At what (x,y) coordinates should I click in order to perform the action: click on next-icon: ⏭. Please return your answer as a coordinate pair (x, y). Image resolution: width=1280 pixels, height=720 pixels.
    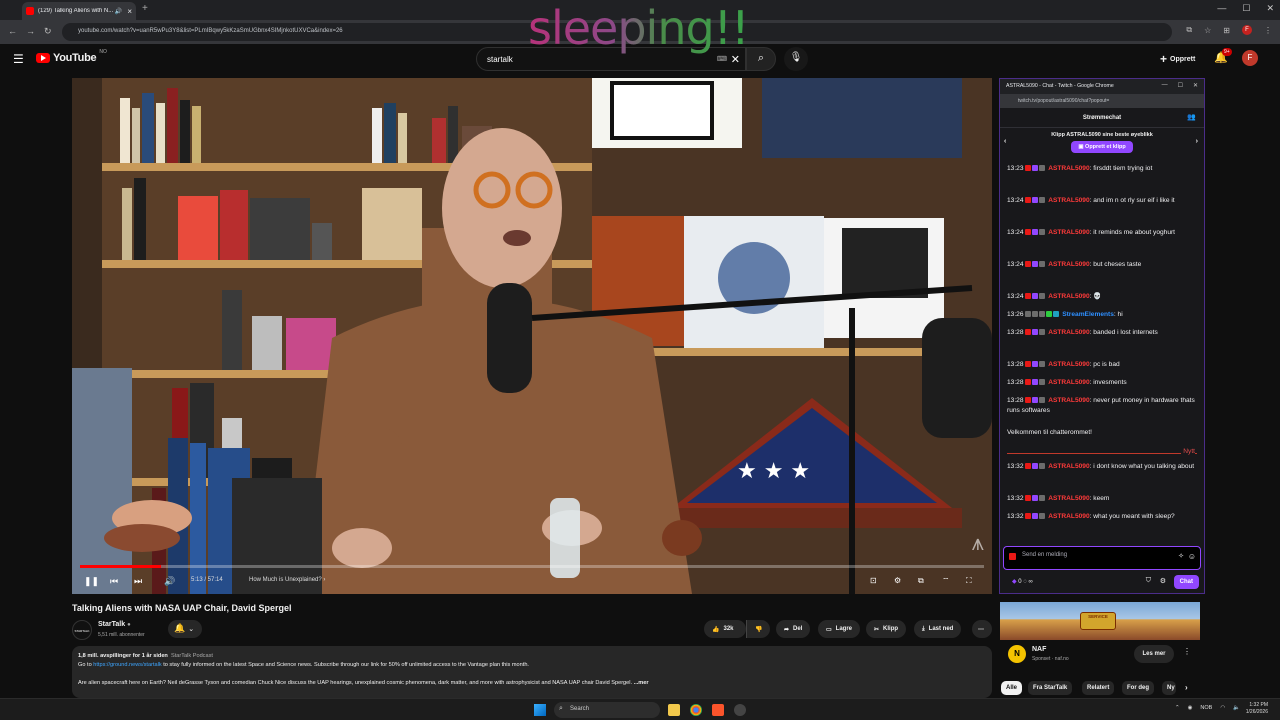
    Looking at the image, I should click on (138, 581).